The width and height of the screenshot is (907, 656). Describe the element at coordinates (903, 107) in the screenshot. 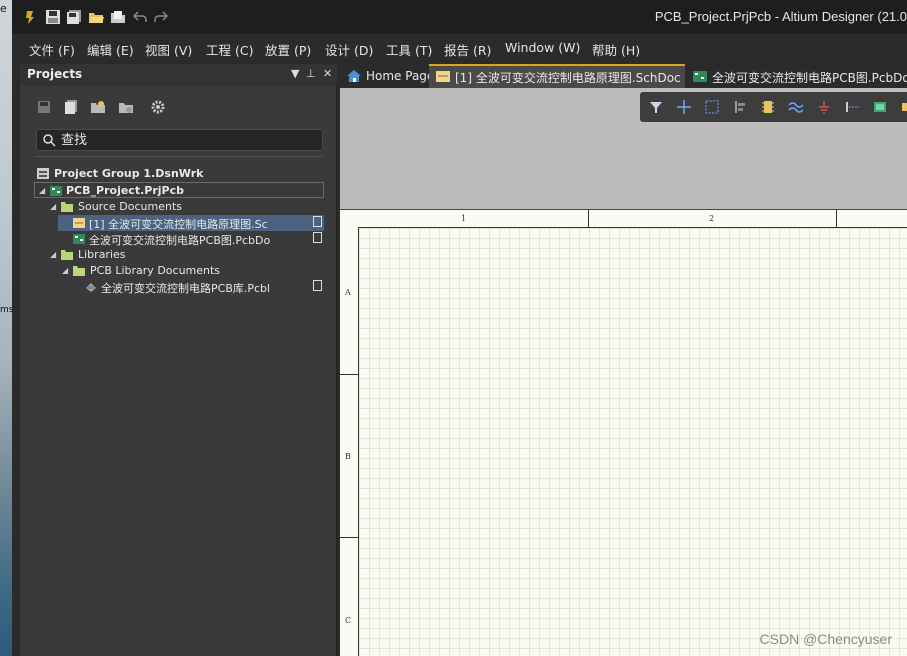

I see `directive-icon` at that location.